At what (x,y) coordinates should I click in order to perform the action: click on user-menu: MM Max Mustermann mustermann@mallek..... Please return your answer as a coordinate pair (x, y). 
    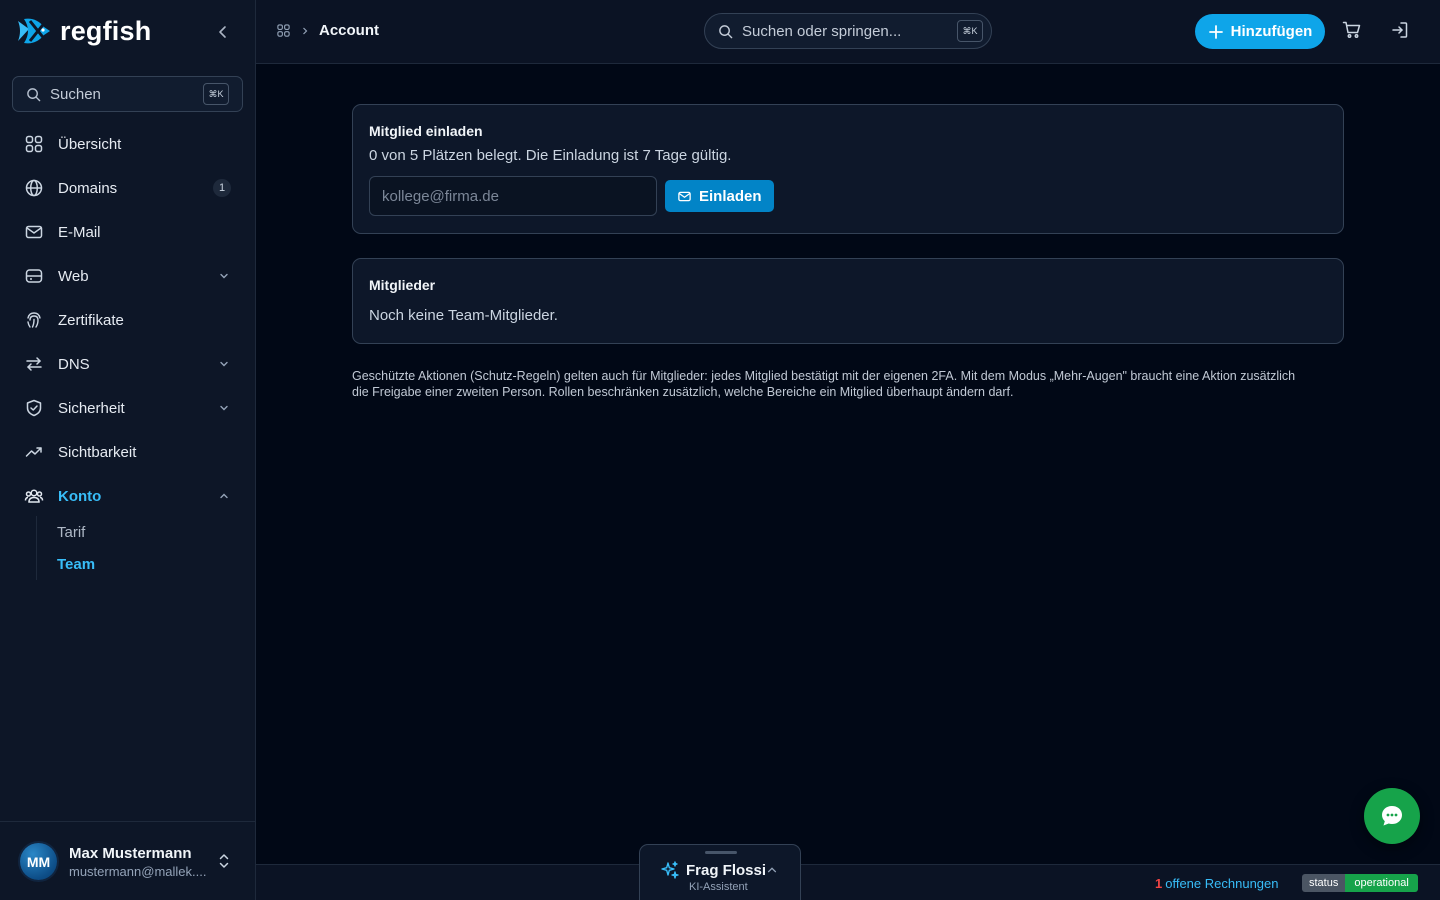
    Looking at the image, I should click on (127, 860).